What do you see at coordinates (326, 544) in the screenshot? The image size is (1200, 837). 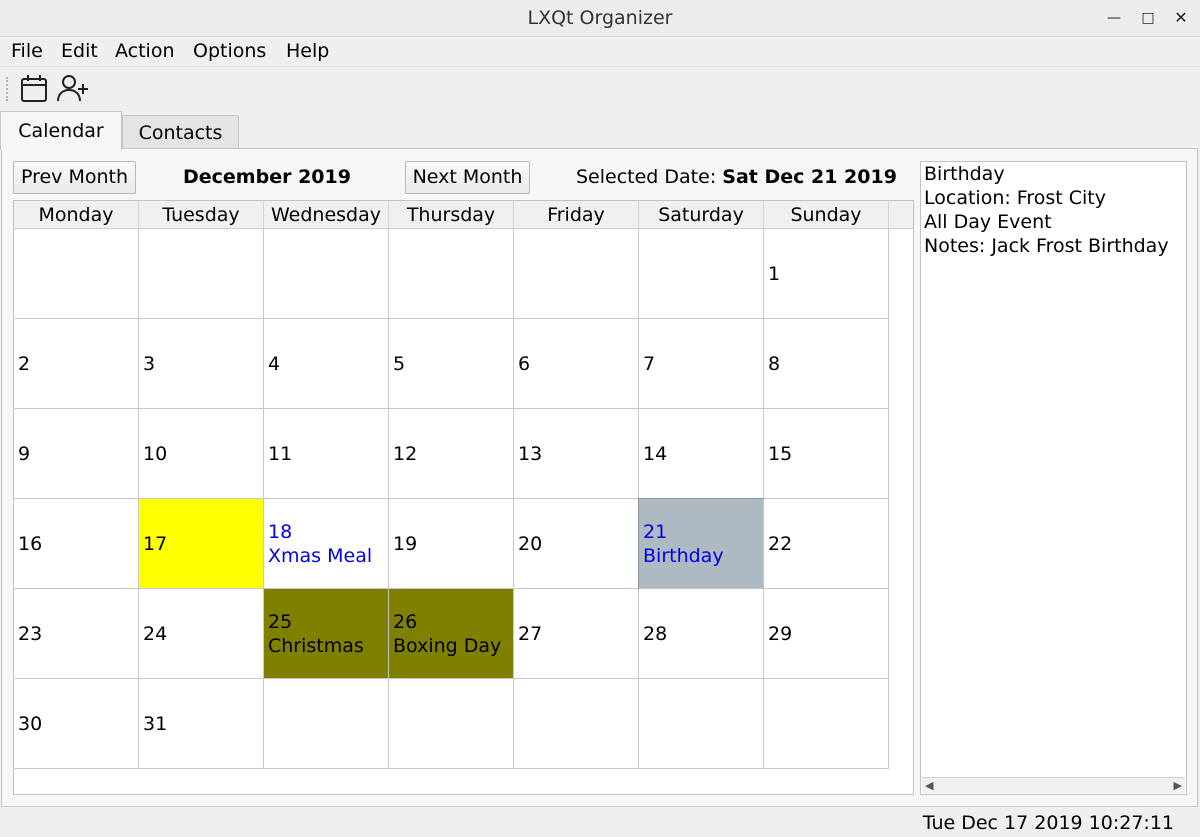 I see `day-cell: 18 Xmas Meal` at bounding box center [326, 544].